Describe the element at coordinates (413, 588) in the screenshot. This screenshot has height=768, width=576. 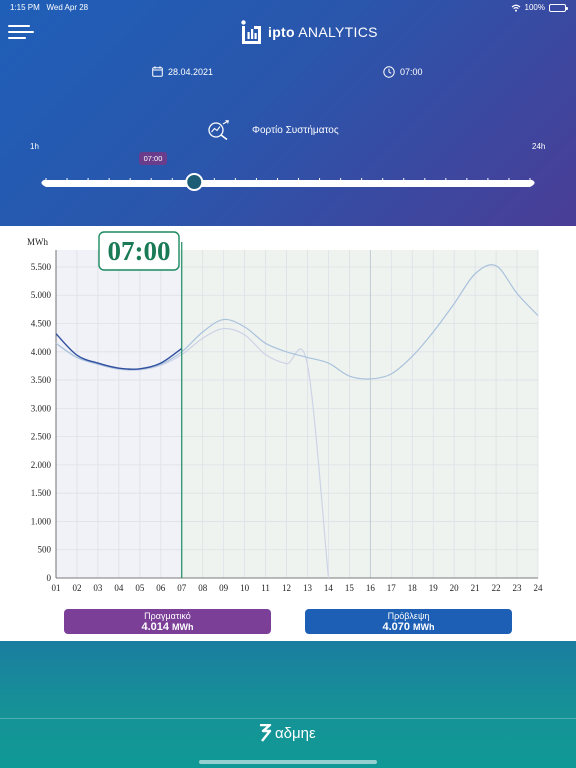
I see `x-tick-label: 18` at that location.